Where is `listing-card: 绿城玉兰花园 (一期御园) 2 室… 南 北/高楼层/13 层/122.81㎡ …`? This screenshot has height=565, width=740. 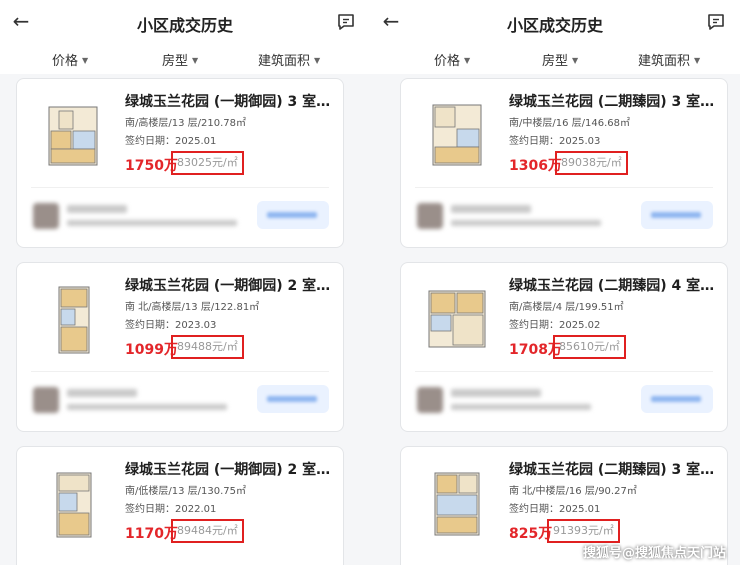 listing-card: 绿城玉兰花园 (一期御园) 2 室… 南 北/高楼层/13 层/122.81㎡ … is located at coordinates (180, 347).